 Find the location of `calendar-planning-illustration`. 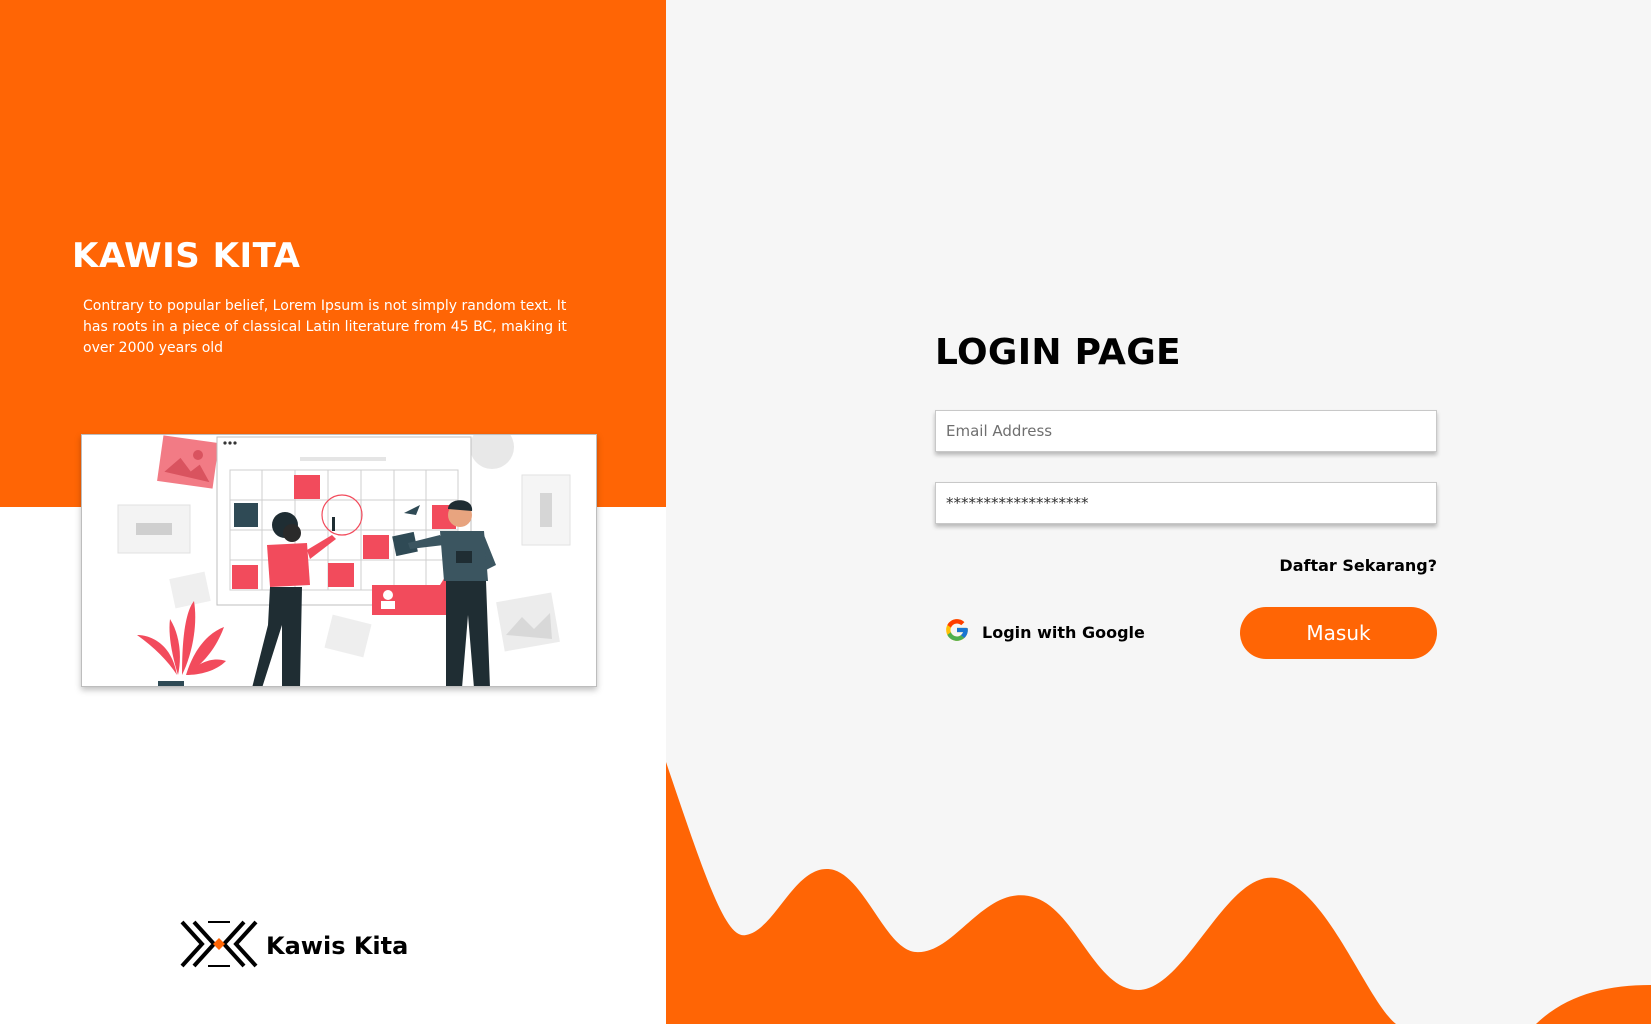

calendar-planning-illustration is located at coordinates (339, 560).